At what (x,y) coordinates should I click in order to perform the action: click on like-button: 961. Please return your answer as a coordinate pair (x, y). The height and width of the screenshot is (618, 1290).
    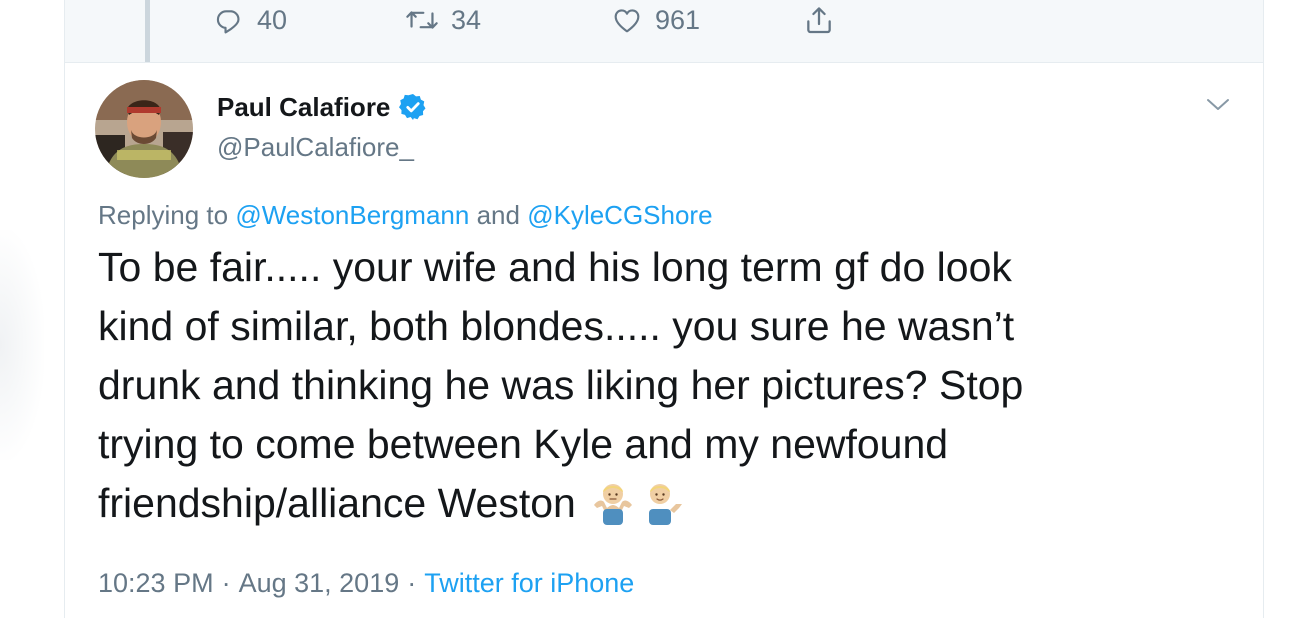
    Looking at the image, I should click on (655, 20).